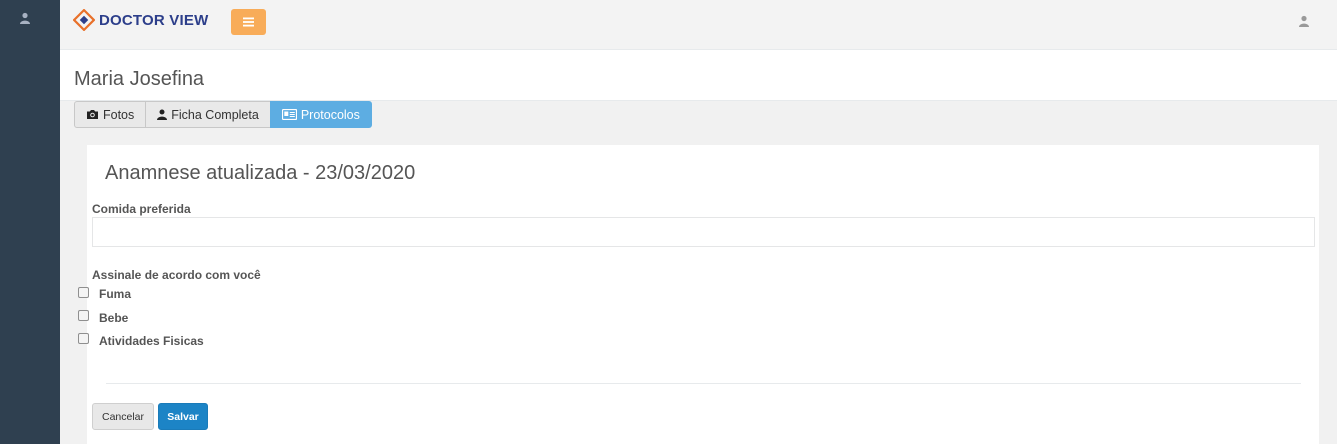  What do you see at coordinates (139, 79) in the screenshot?
I see `patient-name: Maria Josefina` at bounding box center [139, 79].